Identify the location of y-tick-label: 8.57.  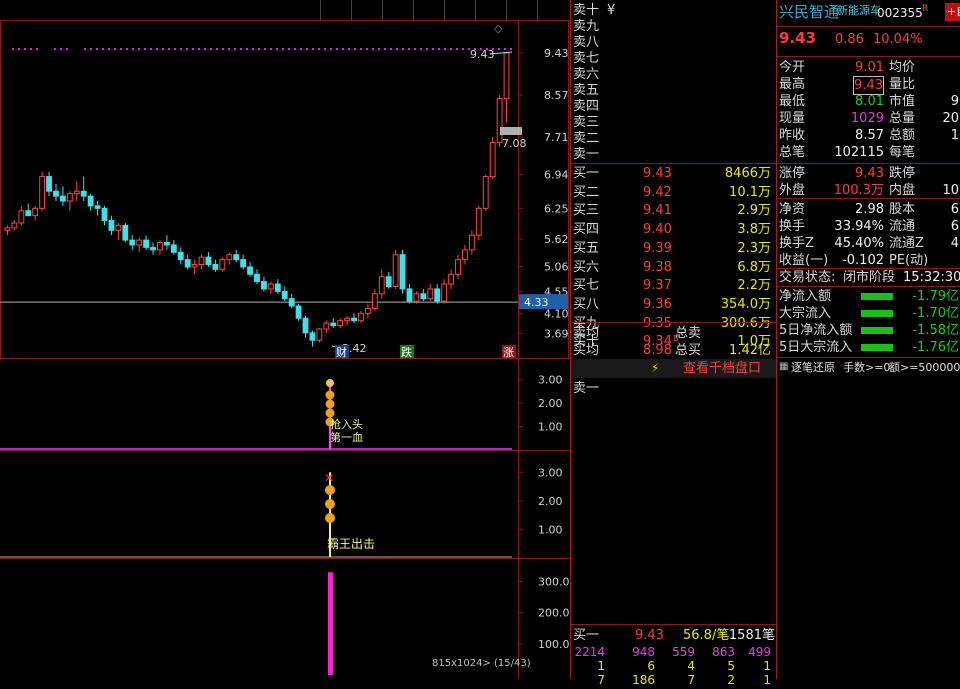
(556, 95).